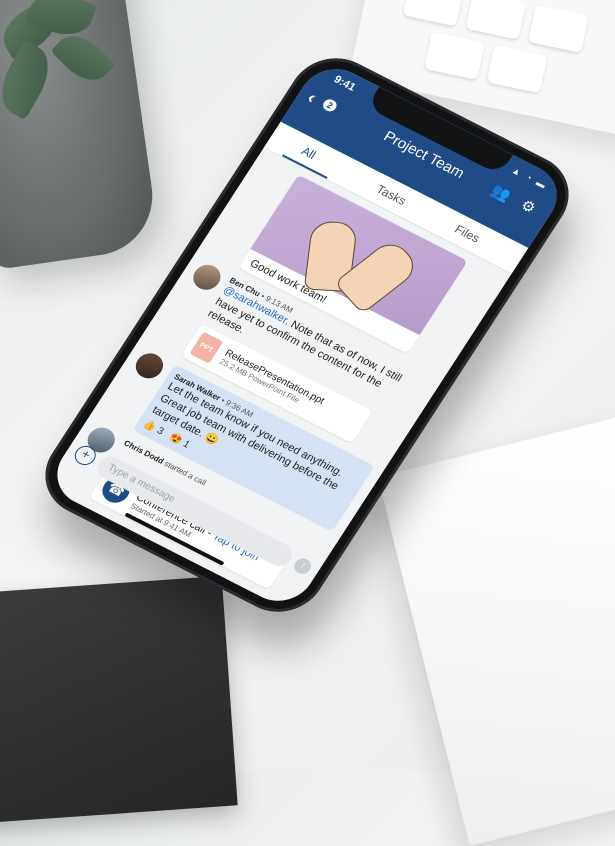 This screenshot has height=846, width=615. What do you see at coordinates (119, 700) in the screenshot?
I see `dark-notebook` at bounding box center [119, 700].